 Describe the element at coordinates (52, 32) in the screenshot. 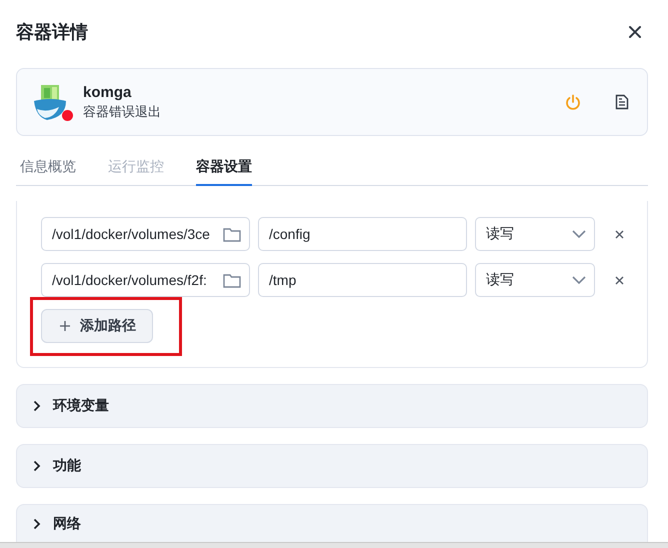

I see `dialog-title: 容器详情` at that location.